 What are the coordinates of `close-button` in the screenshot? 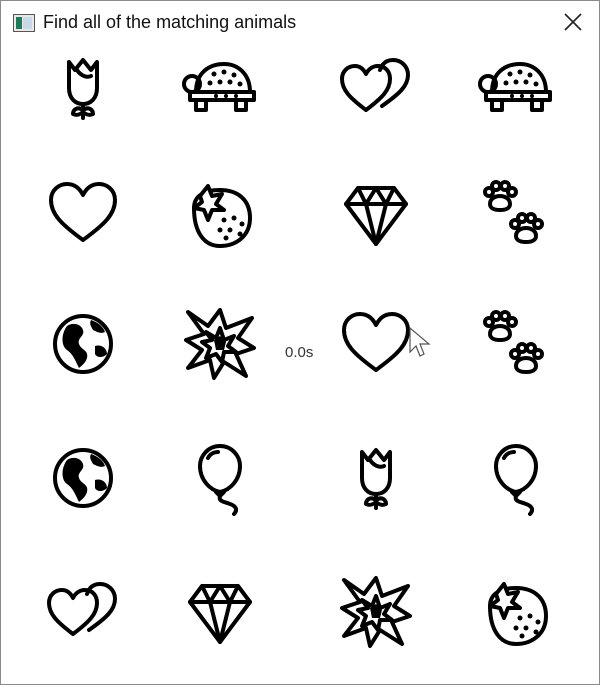 It's located at (573, 22).